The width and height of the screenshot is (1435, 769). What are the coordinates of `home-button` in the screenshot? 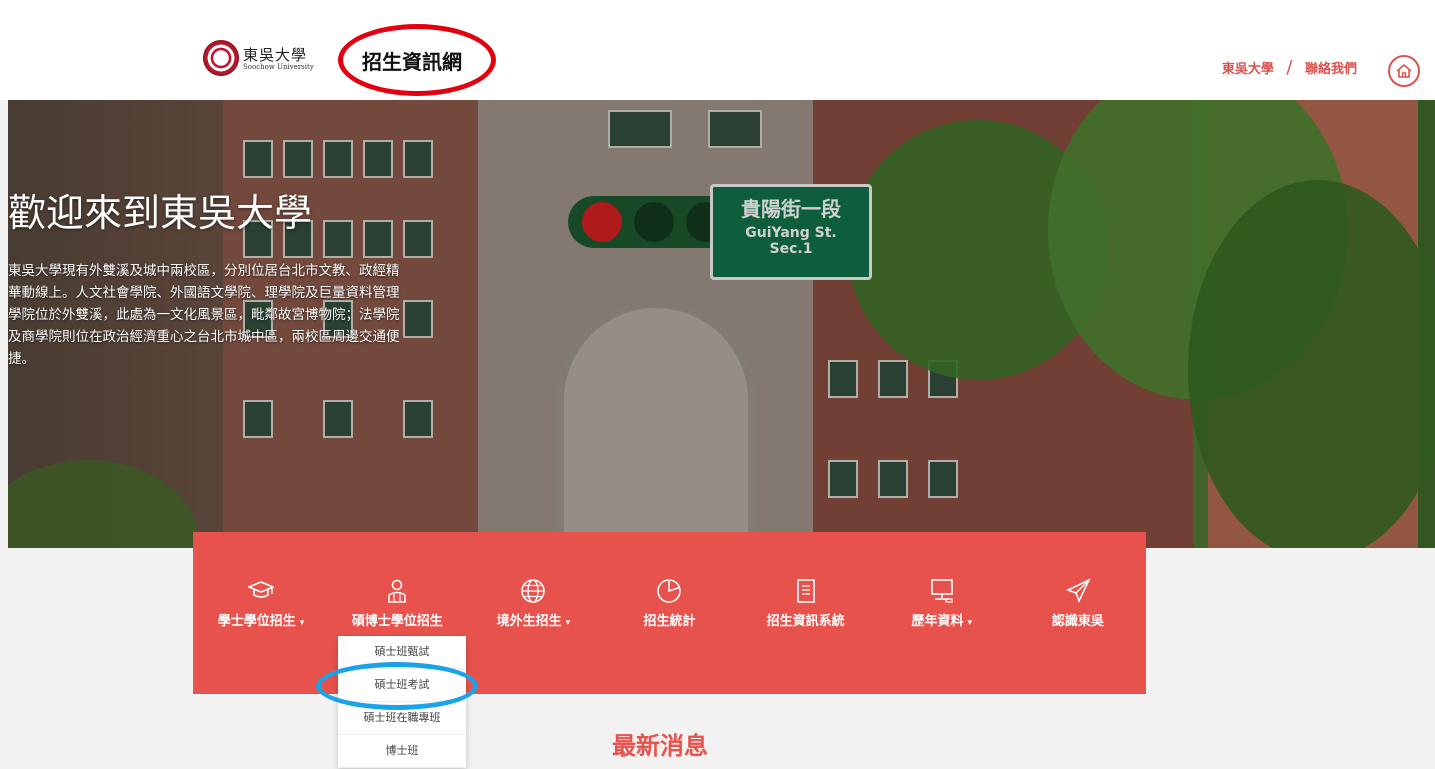 It's located at (1404, 71).